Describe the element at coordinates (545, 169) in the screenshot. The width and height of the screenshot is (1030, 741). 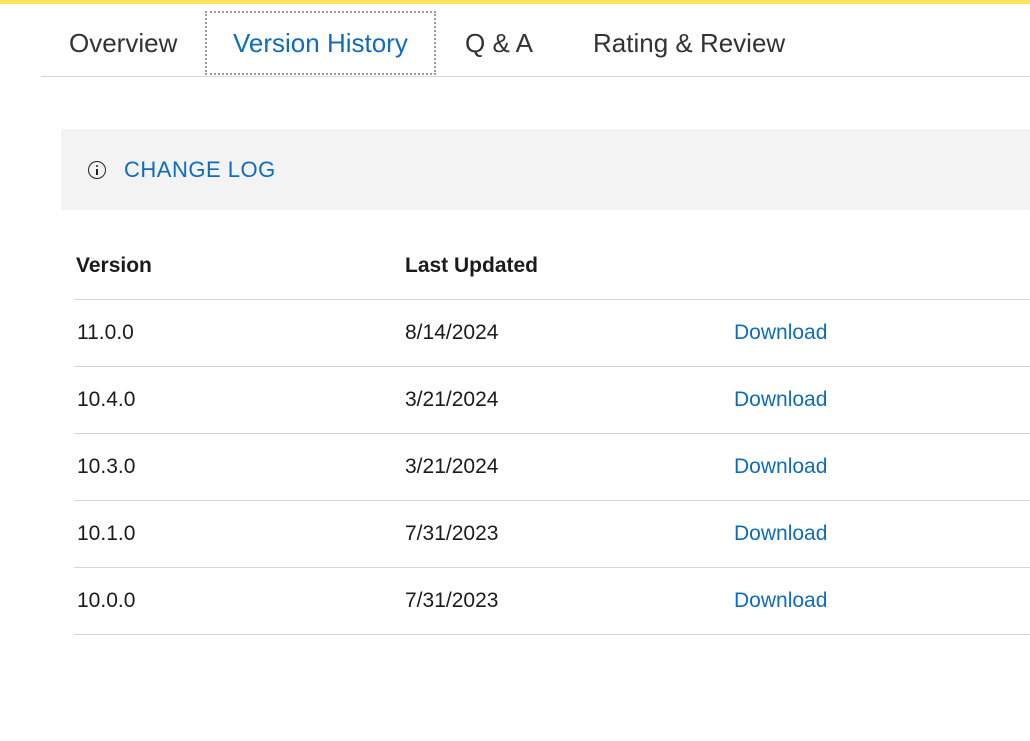
I see `changelog-bar: CHANGE LOG` at that location.